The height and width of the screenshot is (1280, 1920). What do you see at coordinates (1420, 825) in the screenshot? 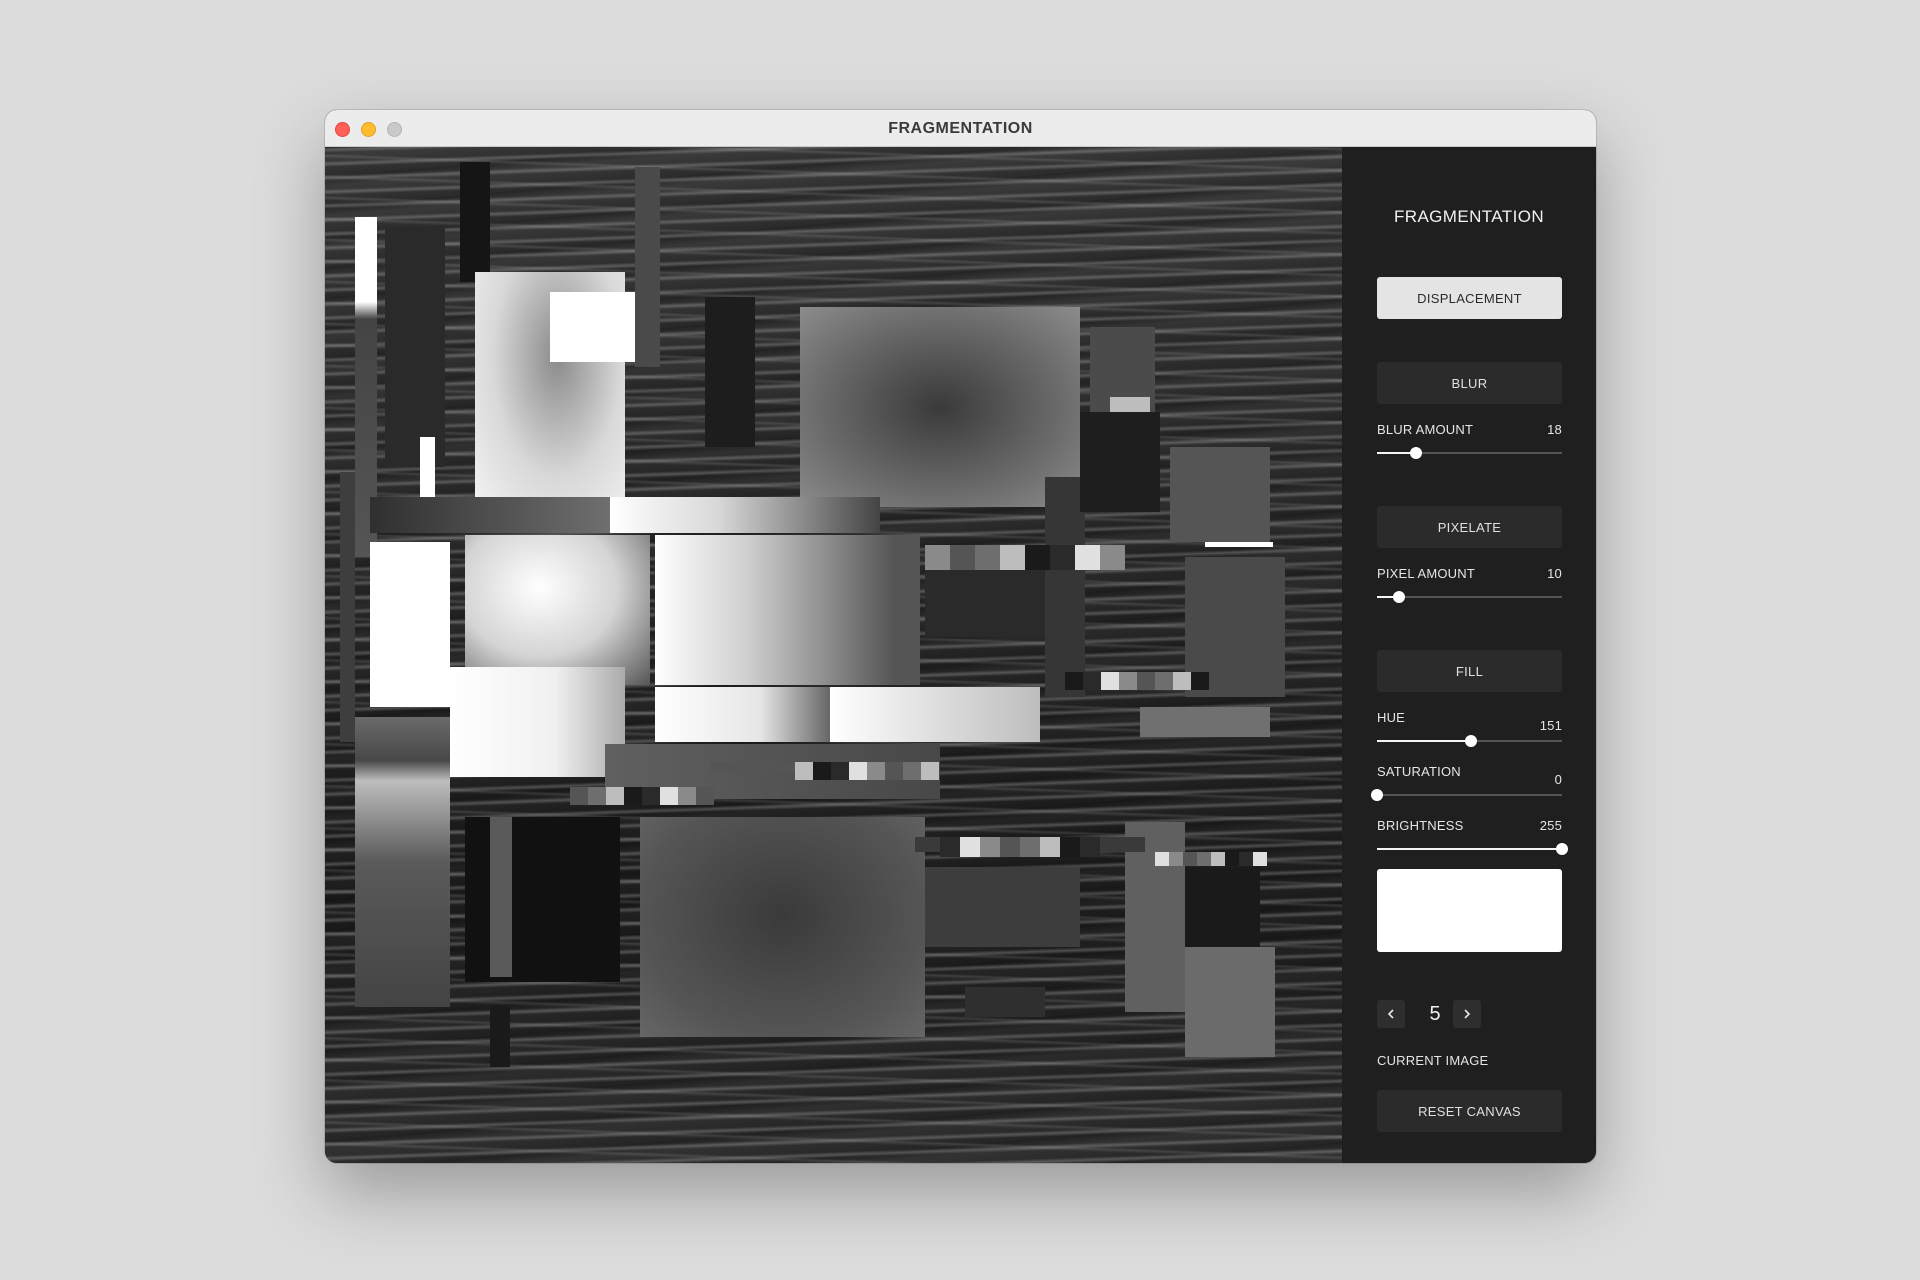
I see `brightness-label: BRIGHTNESS` at bounding box center [1420, 825].